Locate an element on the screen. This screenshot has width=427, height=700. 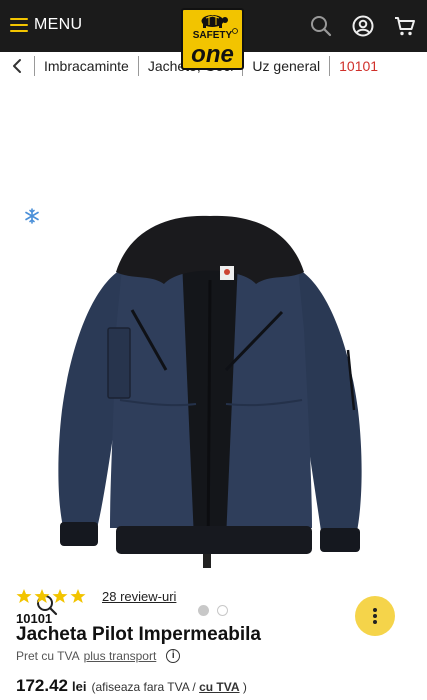
logo-text-safety: SAFETY is located at coordinates (213, 35).